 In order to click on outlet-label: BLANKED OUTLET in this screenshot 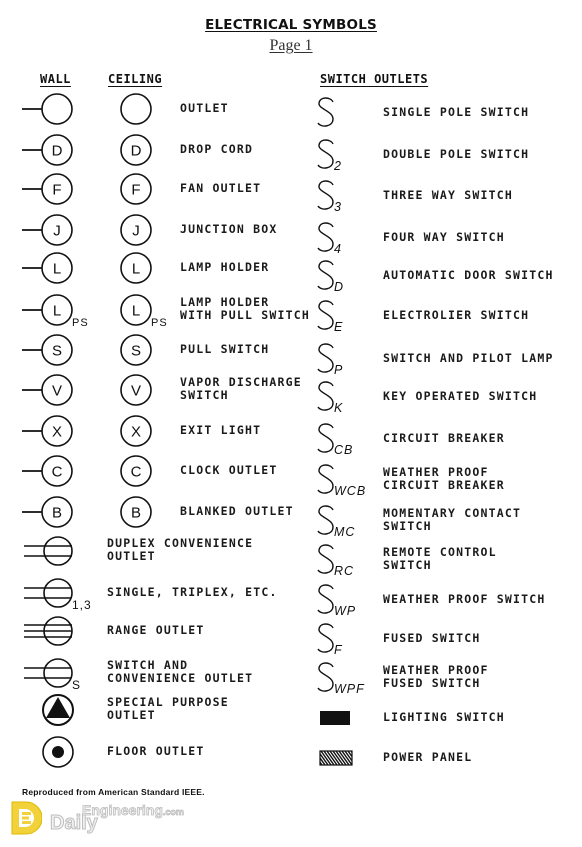, I will do `click(237, 511)`.